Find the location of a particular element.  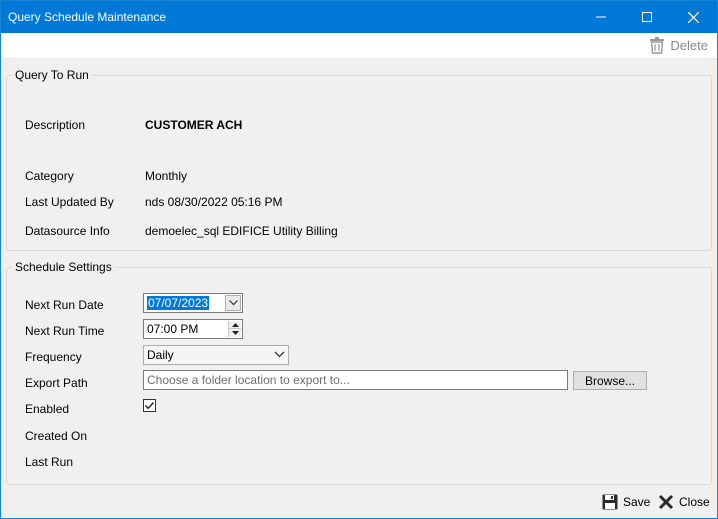

spin-down-button is located at coordinates (235, 333).